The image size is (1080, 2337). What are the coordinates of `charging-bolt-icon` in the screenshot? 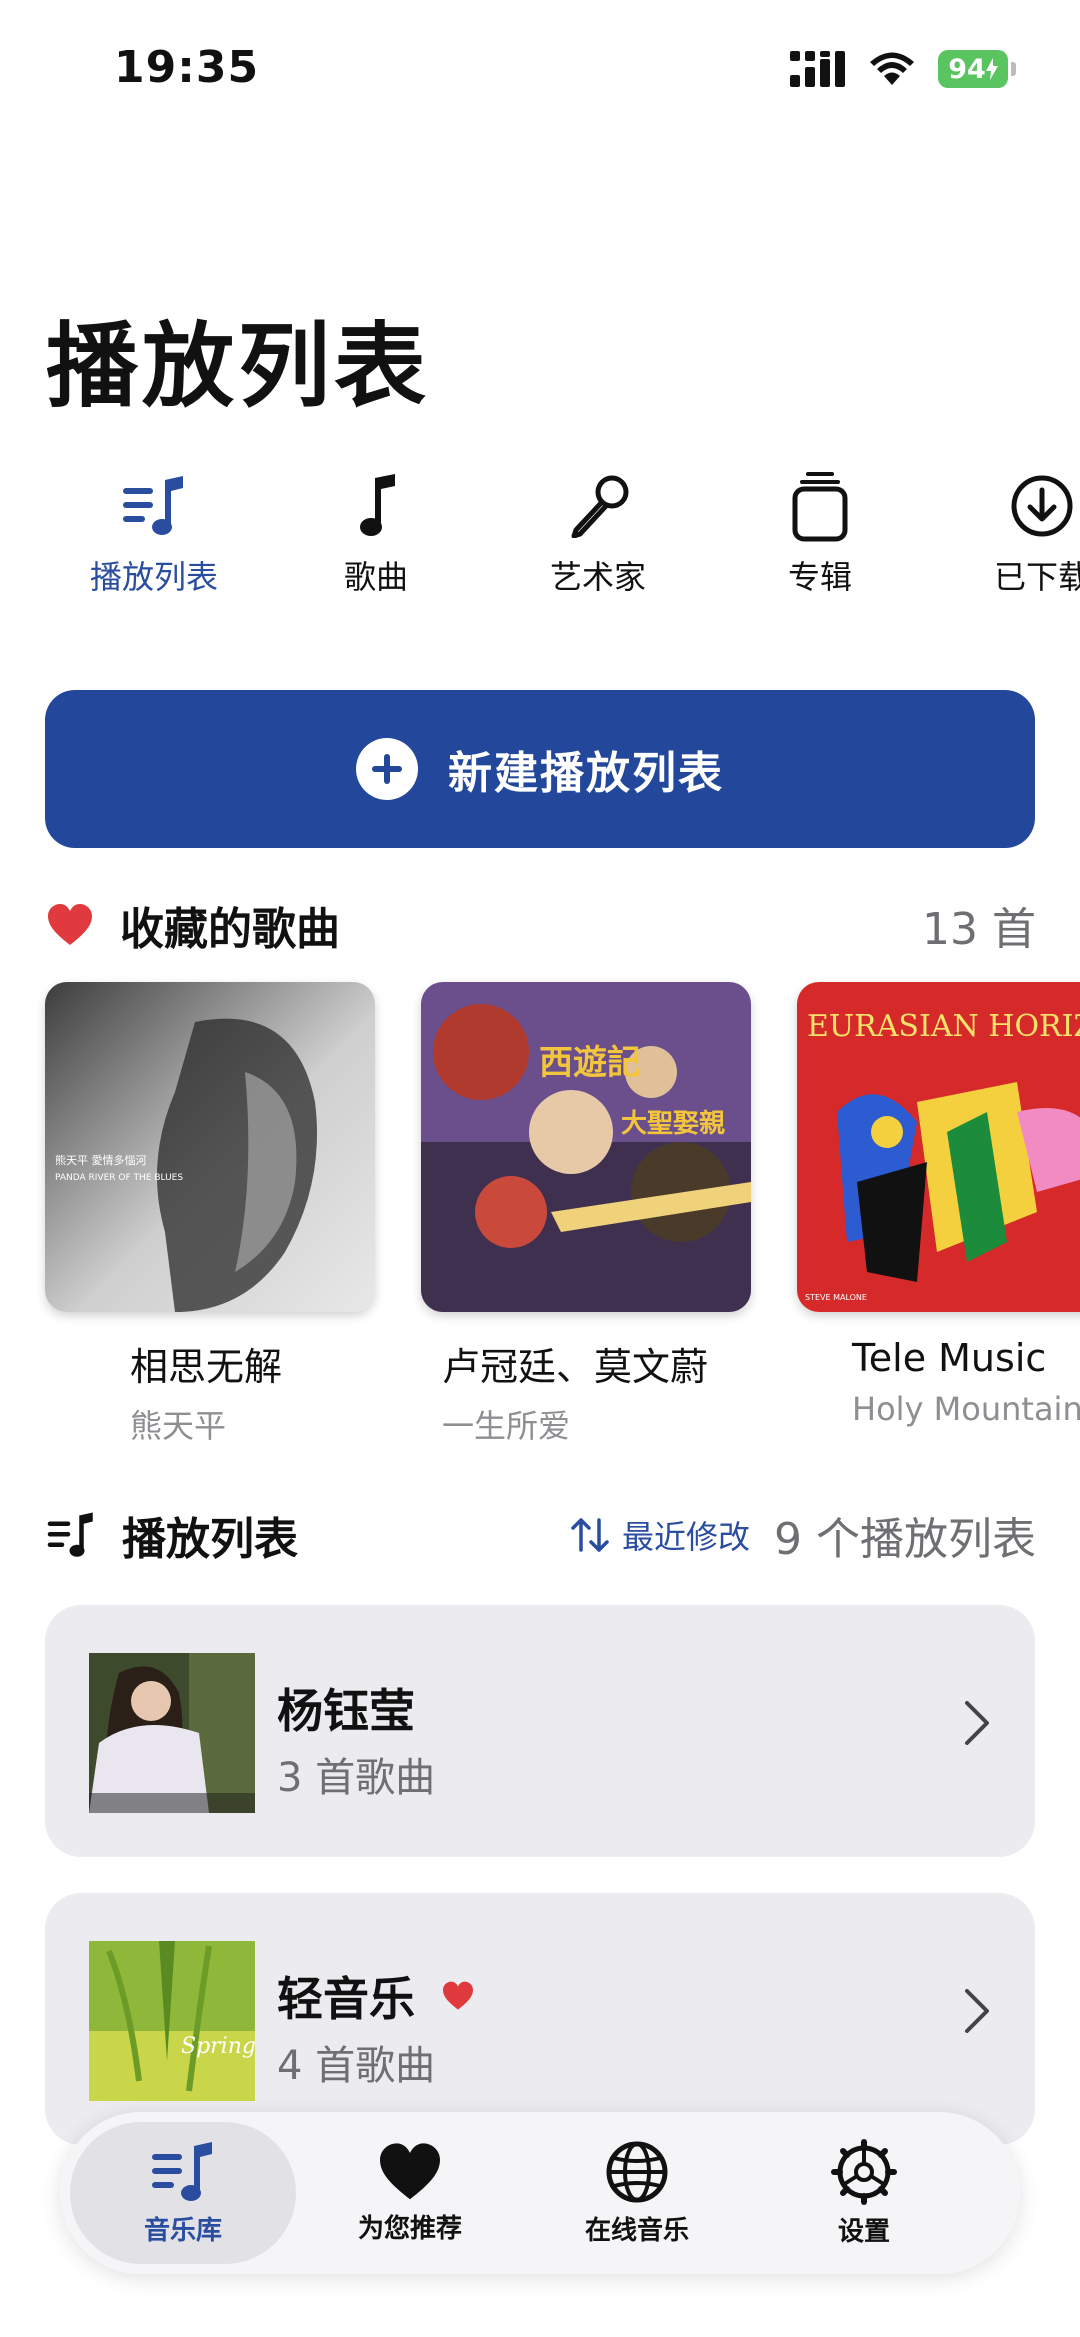 It's located at (991, 69).